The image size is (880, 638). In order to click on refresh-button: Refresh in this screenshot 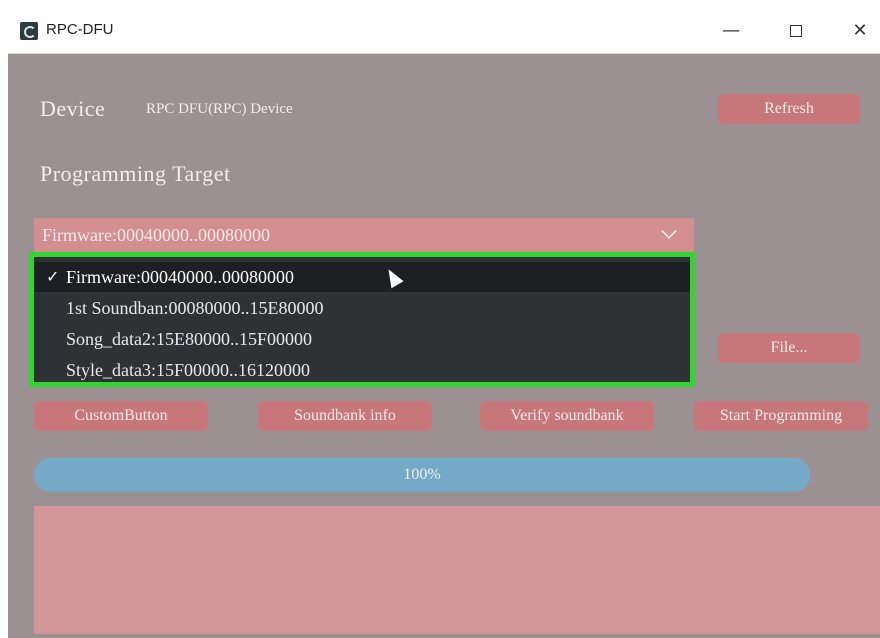, I will do `click(789, 109)`.